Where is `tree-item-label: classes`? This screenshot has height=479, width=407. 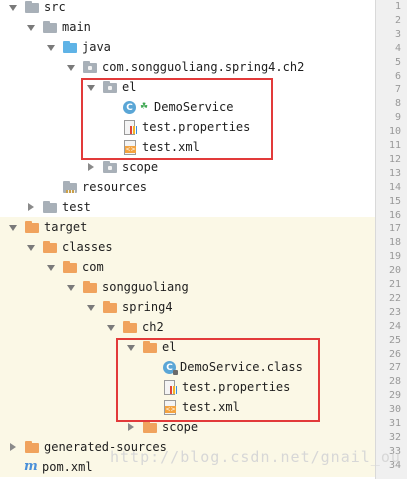
tree-item-label: classes is located at coordinates (87, 247).